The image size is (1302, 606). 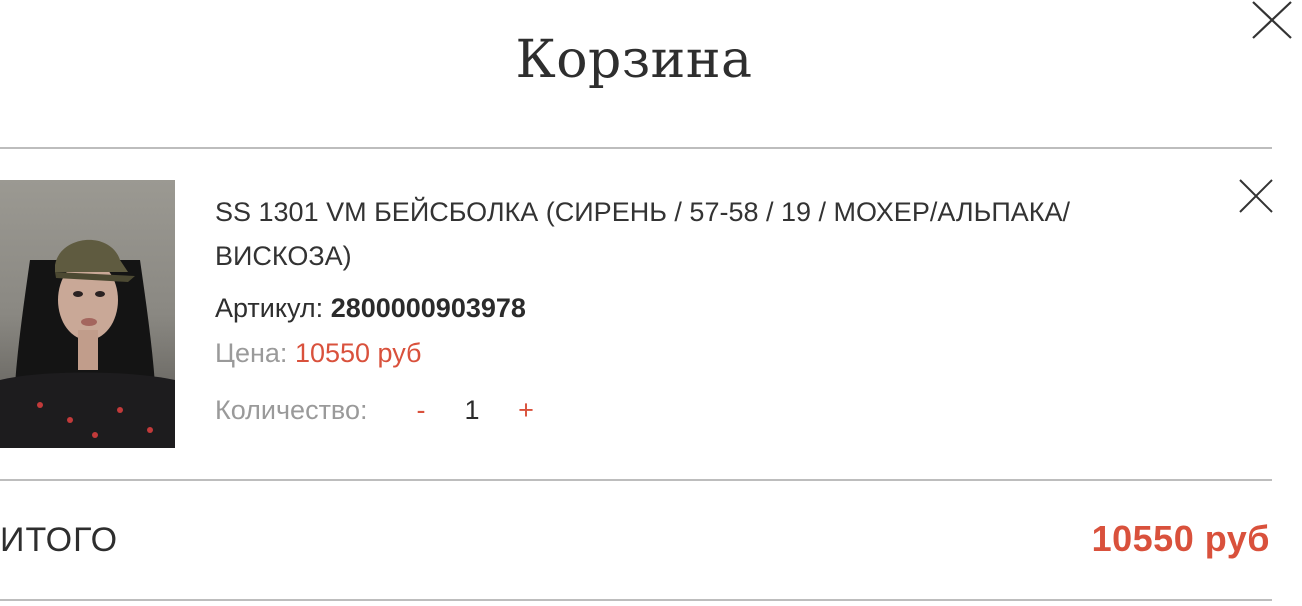 What do you see at coordinates (251, 353) in the screenshot?
I see `price-label: Цена:` at bounding box center [251, 353].